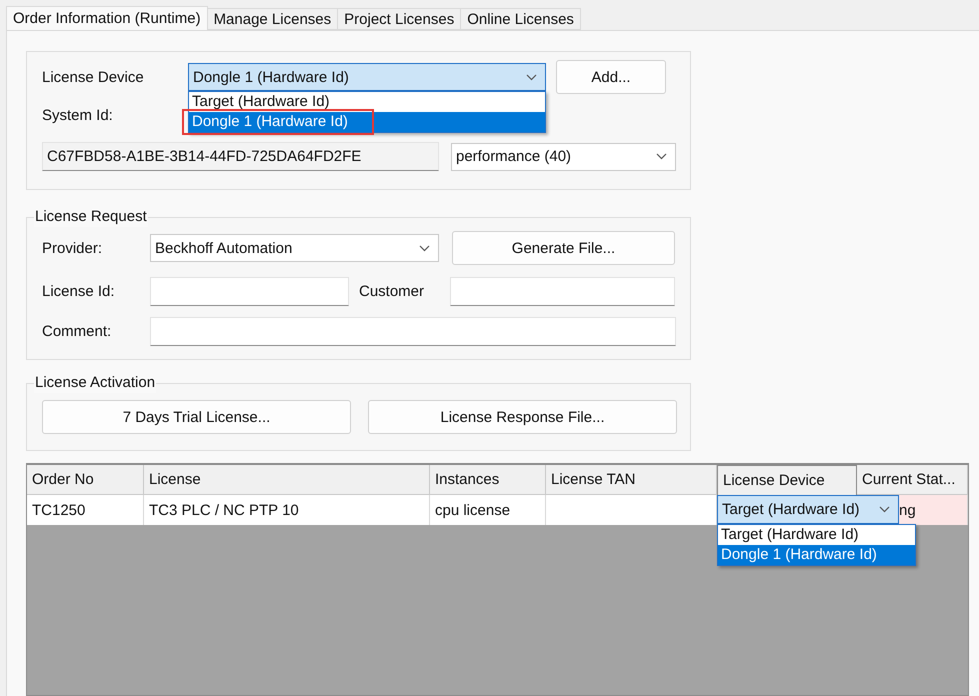 This screenshot has width=979, height=696. What do you see at coordinates (816, 555) in the screenshot?
I see `dropdown-option: Dongle 1 (Hardware Id)` at bounding box center [816, 555].